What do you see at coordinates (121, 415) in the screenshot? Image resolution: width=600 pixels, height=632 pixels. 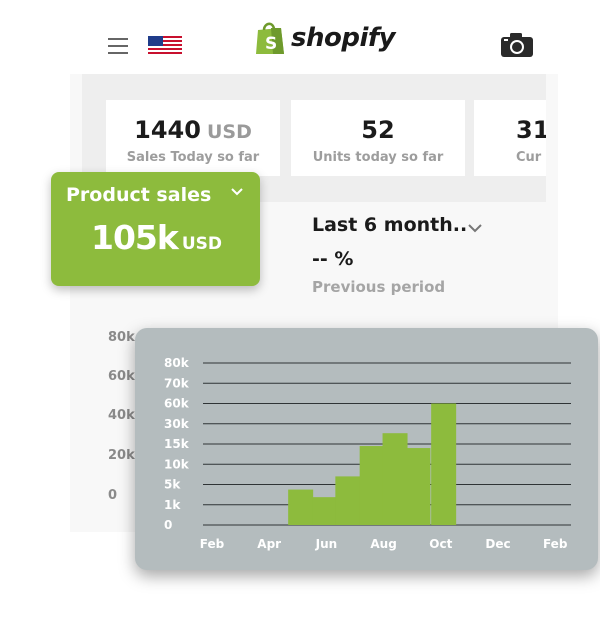 I see `background-axis-tick: 40k` at bounding box center [121, 415].